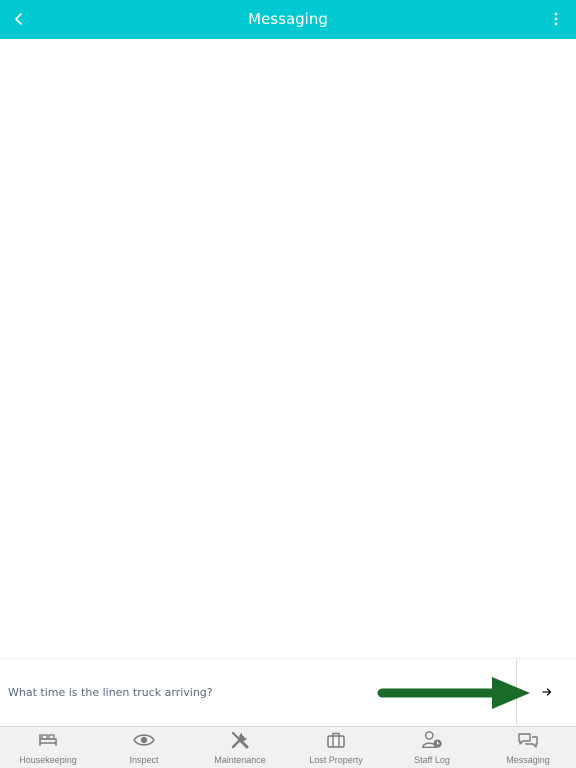 The image size is (576, 768). I want to click on nav-item-maintenance: Maintenance, so click(240, 747).